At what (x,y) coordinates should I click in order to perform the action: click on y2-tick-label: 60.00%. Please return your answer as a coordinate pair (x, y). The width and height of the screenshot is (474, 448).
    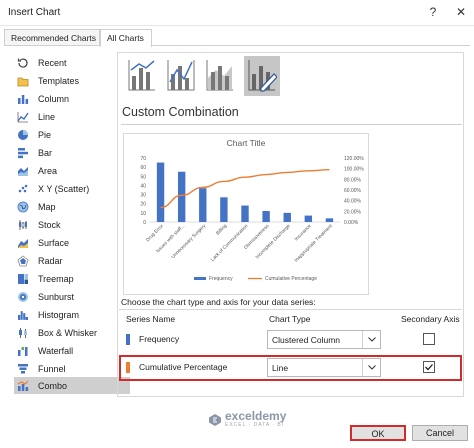
    Looking at the image, I should click on (353, 191).